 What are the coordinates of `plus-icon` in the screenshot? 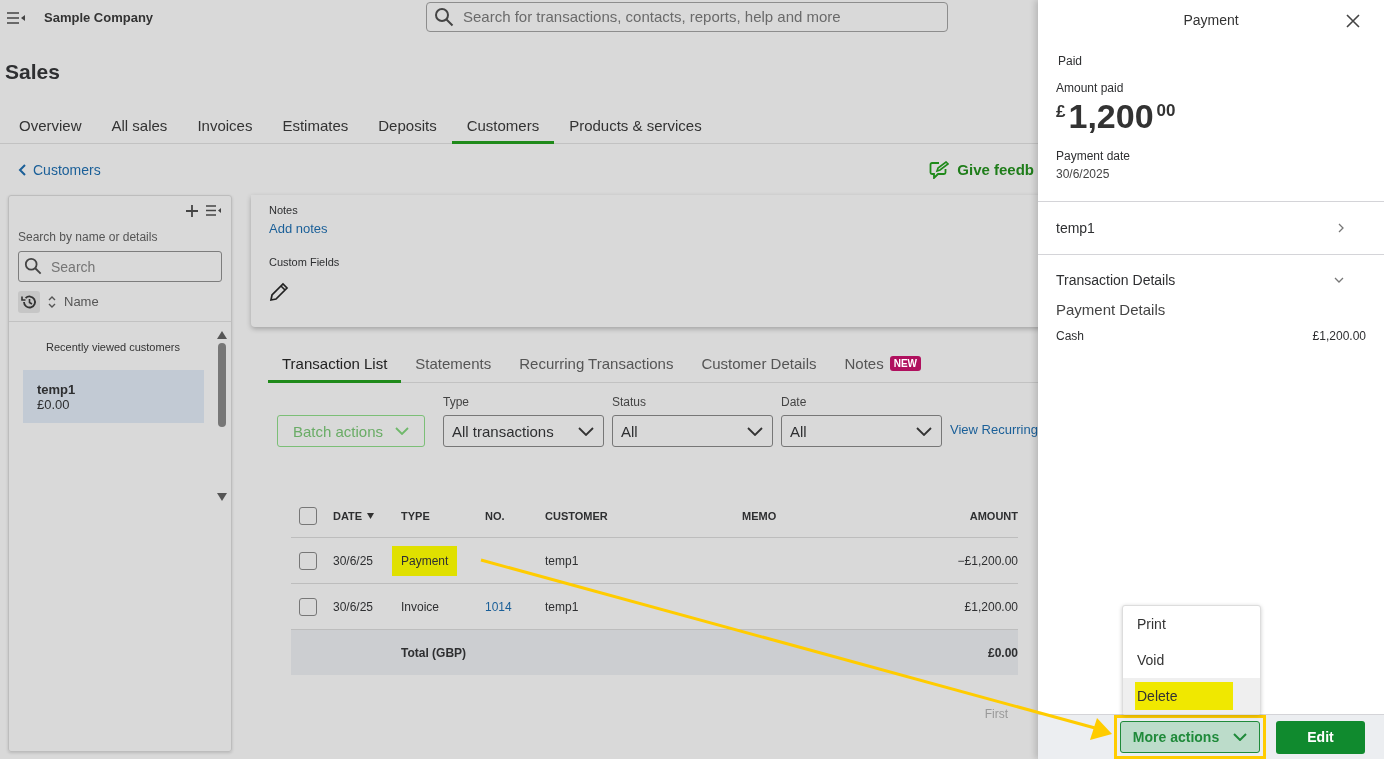 It's located at (192, 211).